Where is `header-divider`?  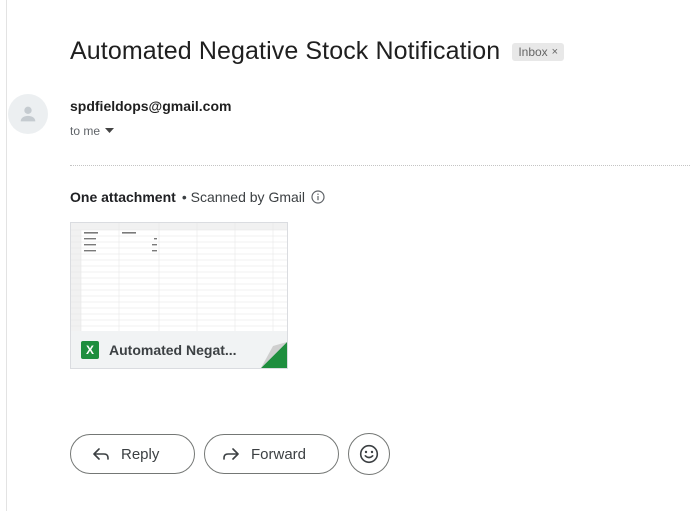 header-divider is located at coordinates (380, 165).